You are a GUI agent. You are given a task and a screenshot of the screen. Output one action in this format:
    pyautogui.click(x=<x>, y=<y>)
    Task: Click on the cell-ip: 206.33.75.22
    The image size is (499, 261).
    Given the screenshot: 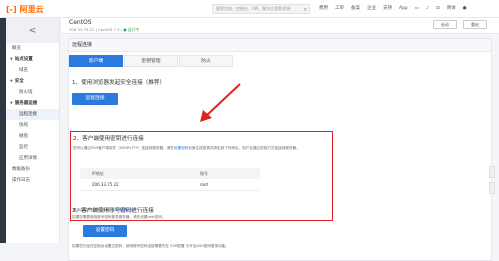 What is the action you would take?
    pyautogui.click(x=105, y=184)
    